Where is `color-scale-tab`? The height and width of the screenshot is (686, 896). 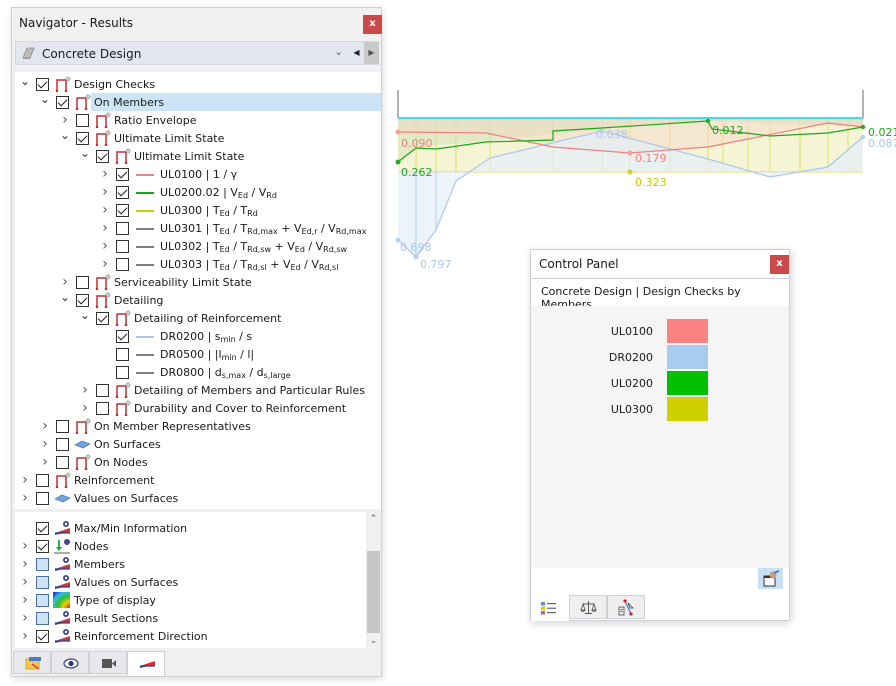
color-scale-tab is located at coordinates (550, 608).